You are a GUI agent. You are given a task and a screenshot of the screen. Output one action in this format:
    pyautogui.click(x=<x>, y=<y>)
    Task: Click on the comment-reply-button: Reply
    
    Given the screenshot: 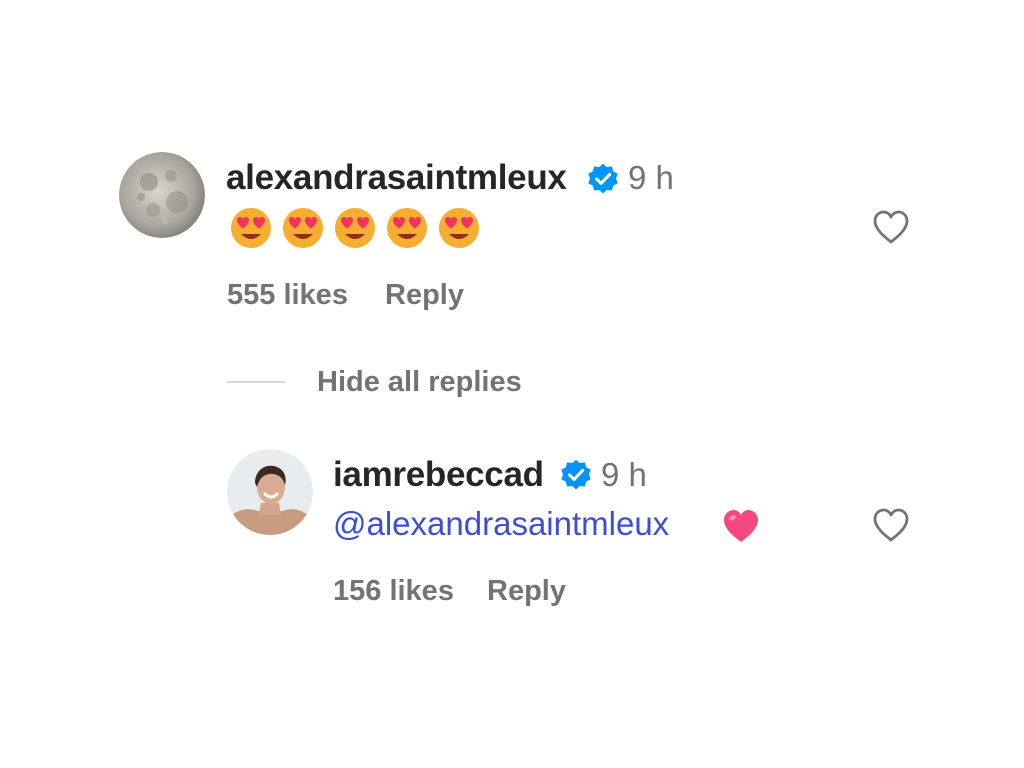 What is the action you would take?
    pyautogui.click(x=424, y=295)
    